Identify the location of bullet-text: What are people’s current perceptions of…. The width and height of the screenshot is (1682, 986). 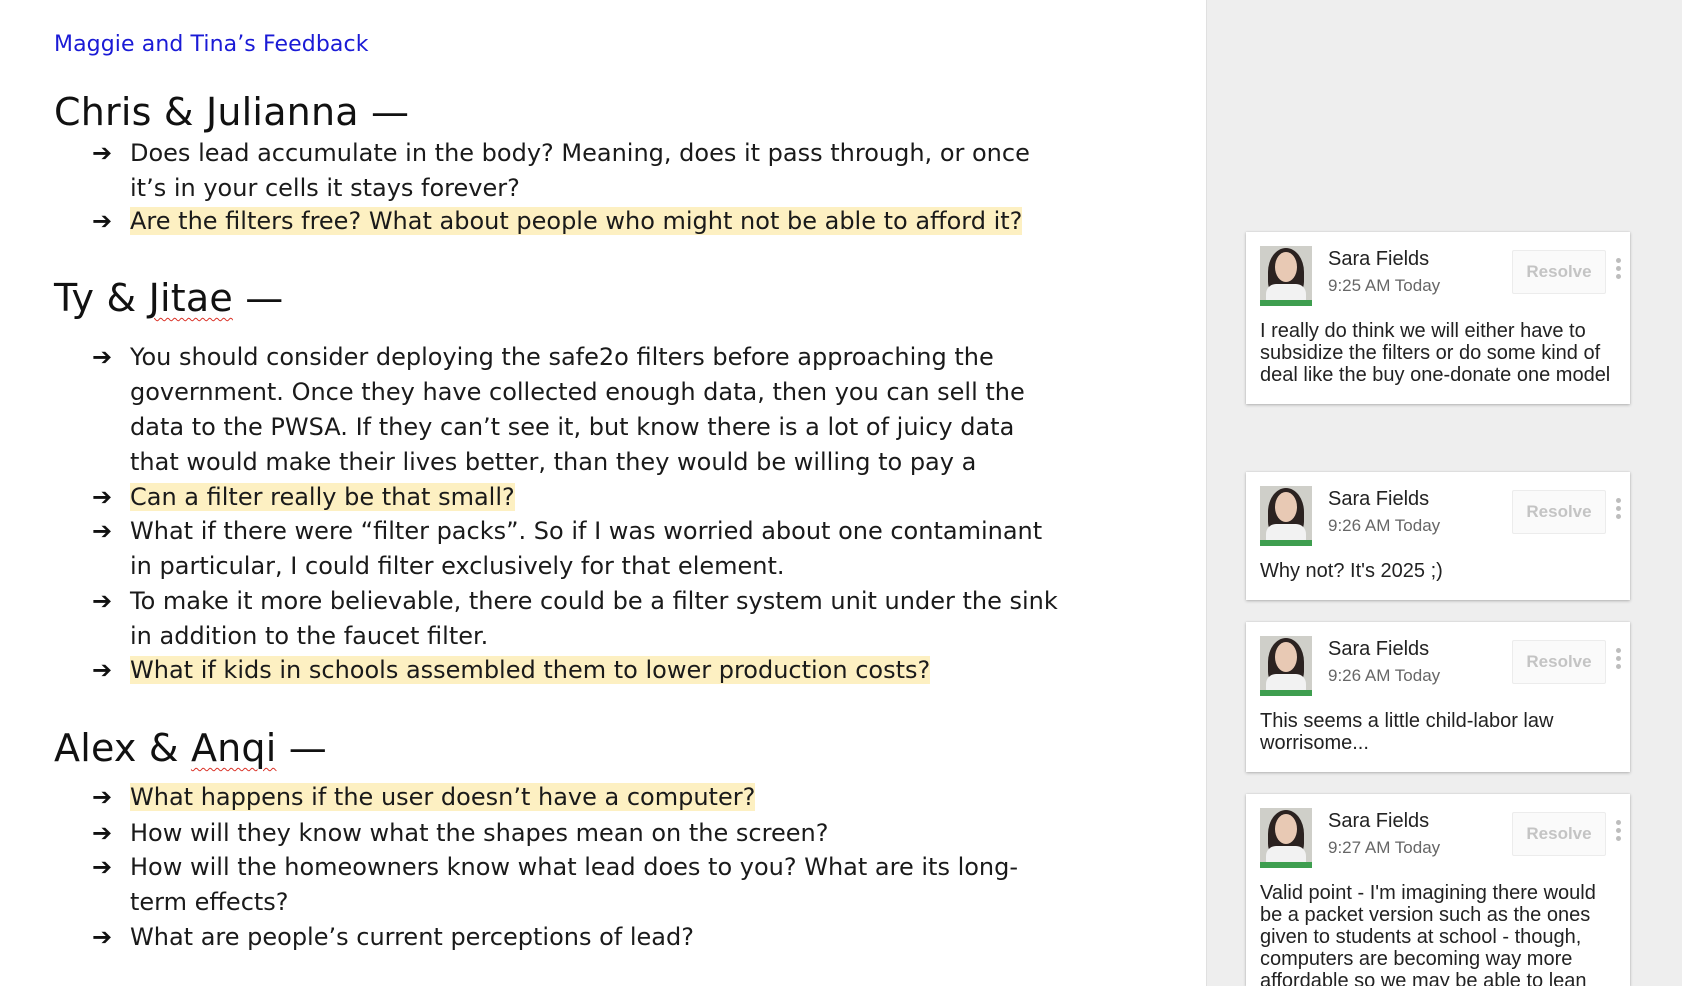
(412, 937).